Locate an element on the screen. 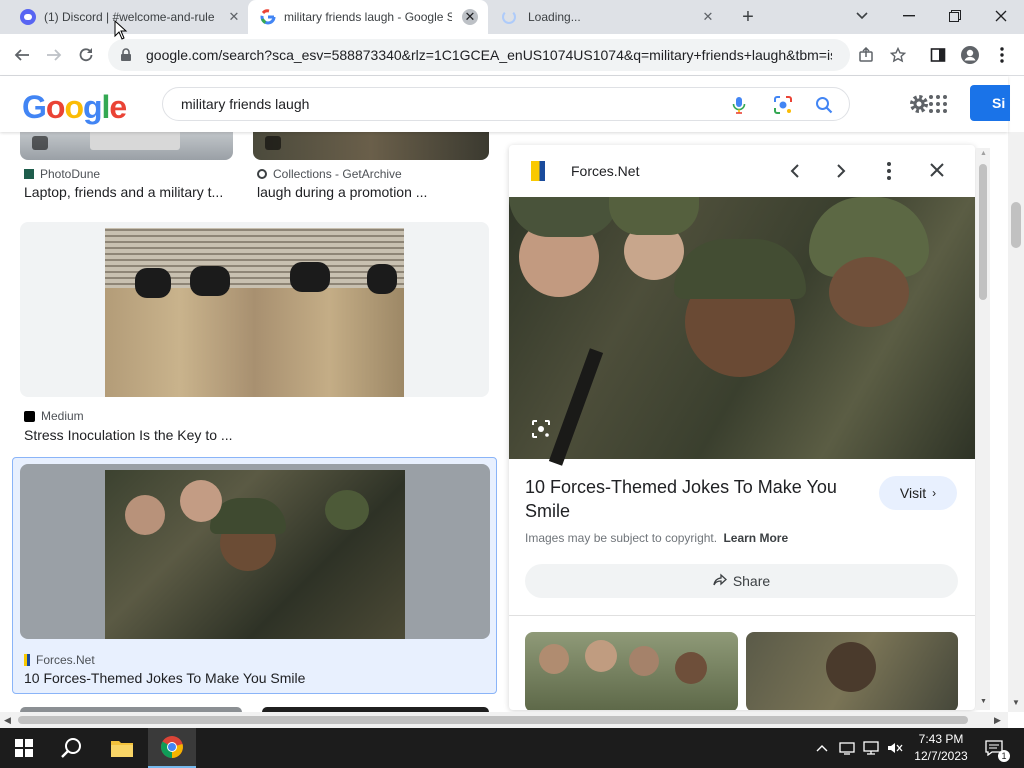  horizontal-scrollbar-thumb is located at coordinates (493, 720).